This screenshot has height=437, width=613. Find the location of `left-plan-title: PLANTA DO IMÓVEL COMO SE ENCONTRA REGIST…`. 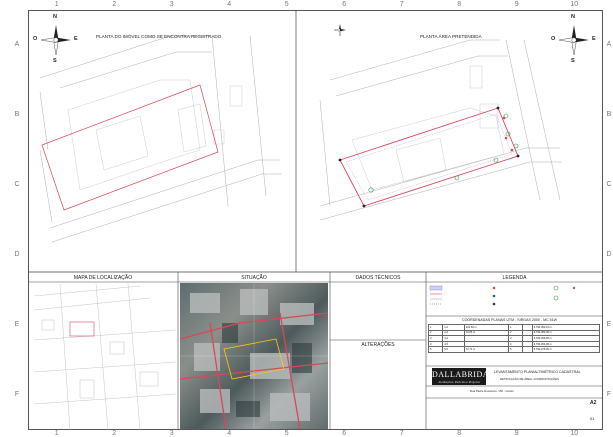

left-plan-title: PLANTA DO IMÓVEL COMO SE ENCONTRA REGIST… is located at coordinates (159, 36).